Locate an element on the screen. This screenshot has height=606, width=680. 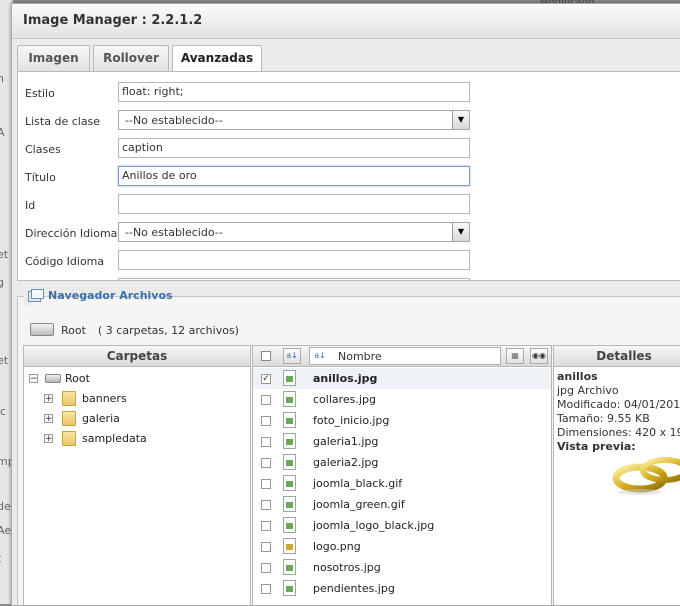
tab-avanzadas: Avanzadas is located at coordinates (217, 59).